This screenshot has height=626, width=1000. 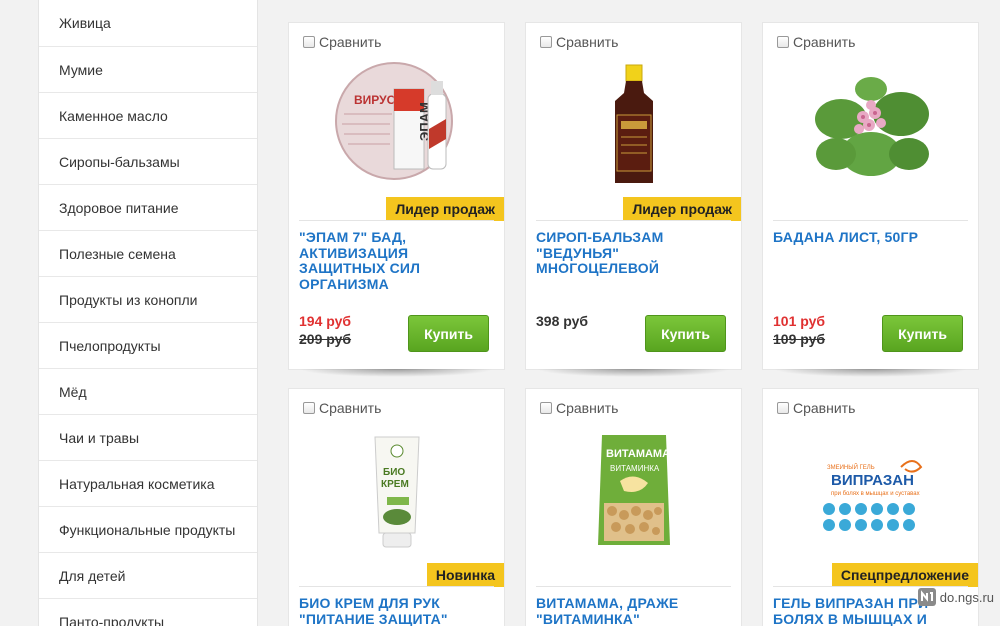 I want to click on status-badge: Спецпредложение, so click(x=904, y=575).